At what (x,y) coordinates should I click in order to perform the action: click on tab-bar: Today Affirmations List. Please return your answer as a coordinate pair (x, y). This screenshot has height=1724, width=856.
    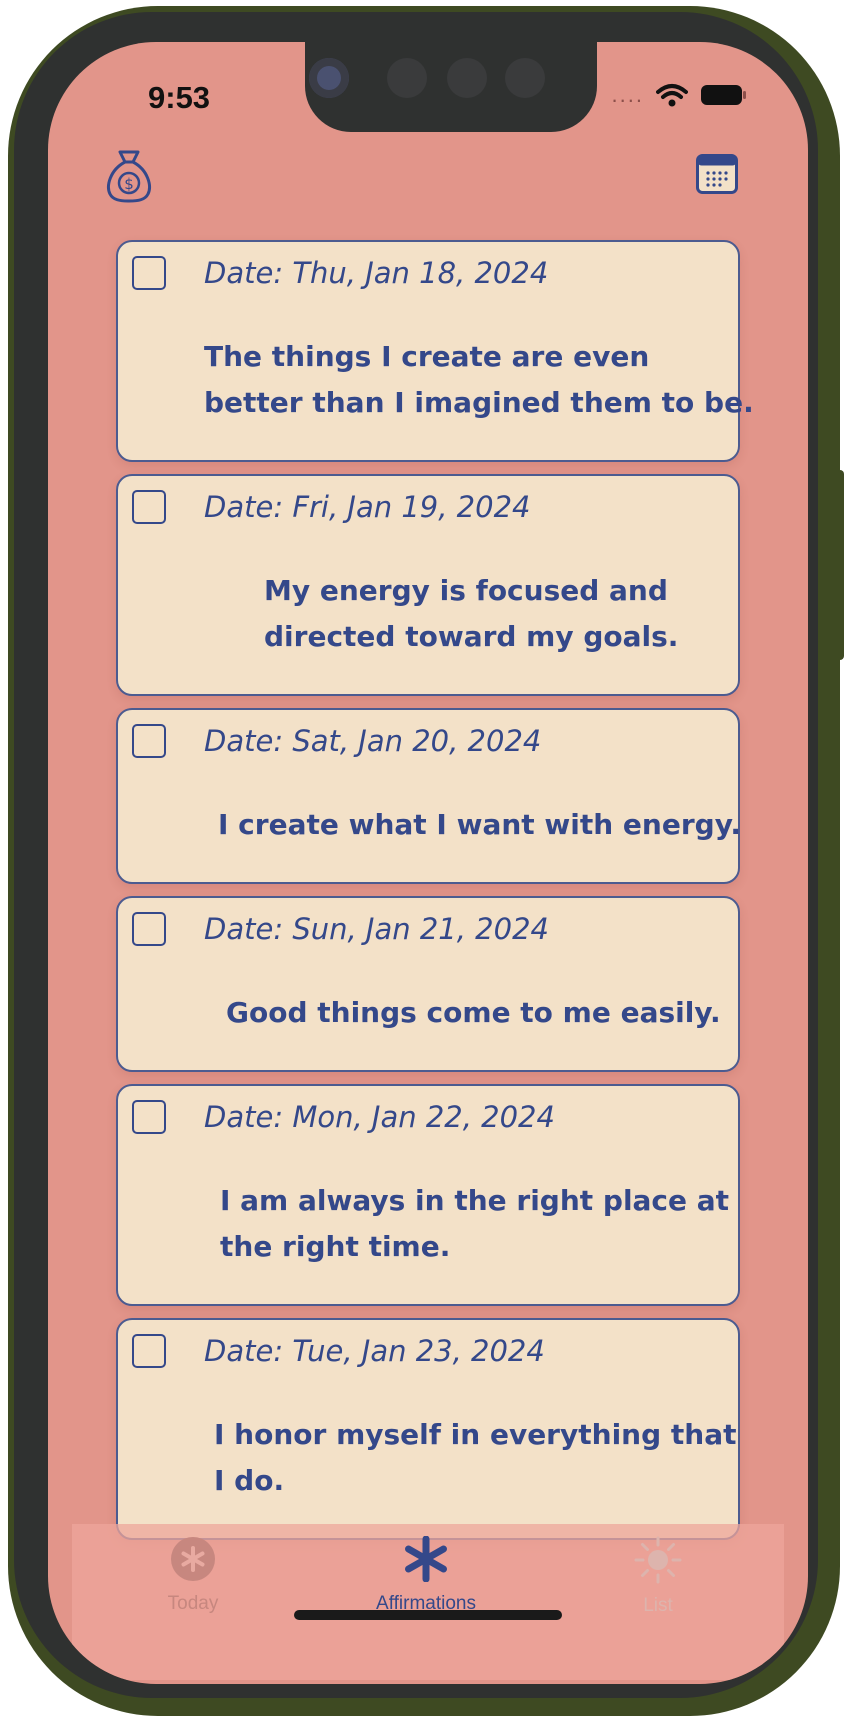
    Looking at the image, I should click on (428, 1602).